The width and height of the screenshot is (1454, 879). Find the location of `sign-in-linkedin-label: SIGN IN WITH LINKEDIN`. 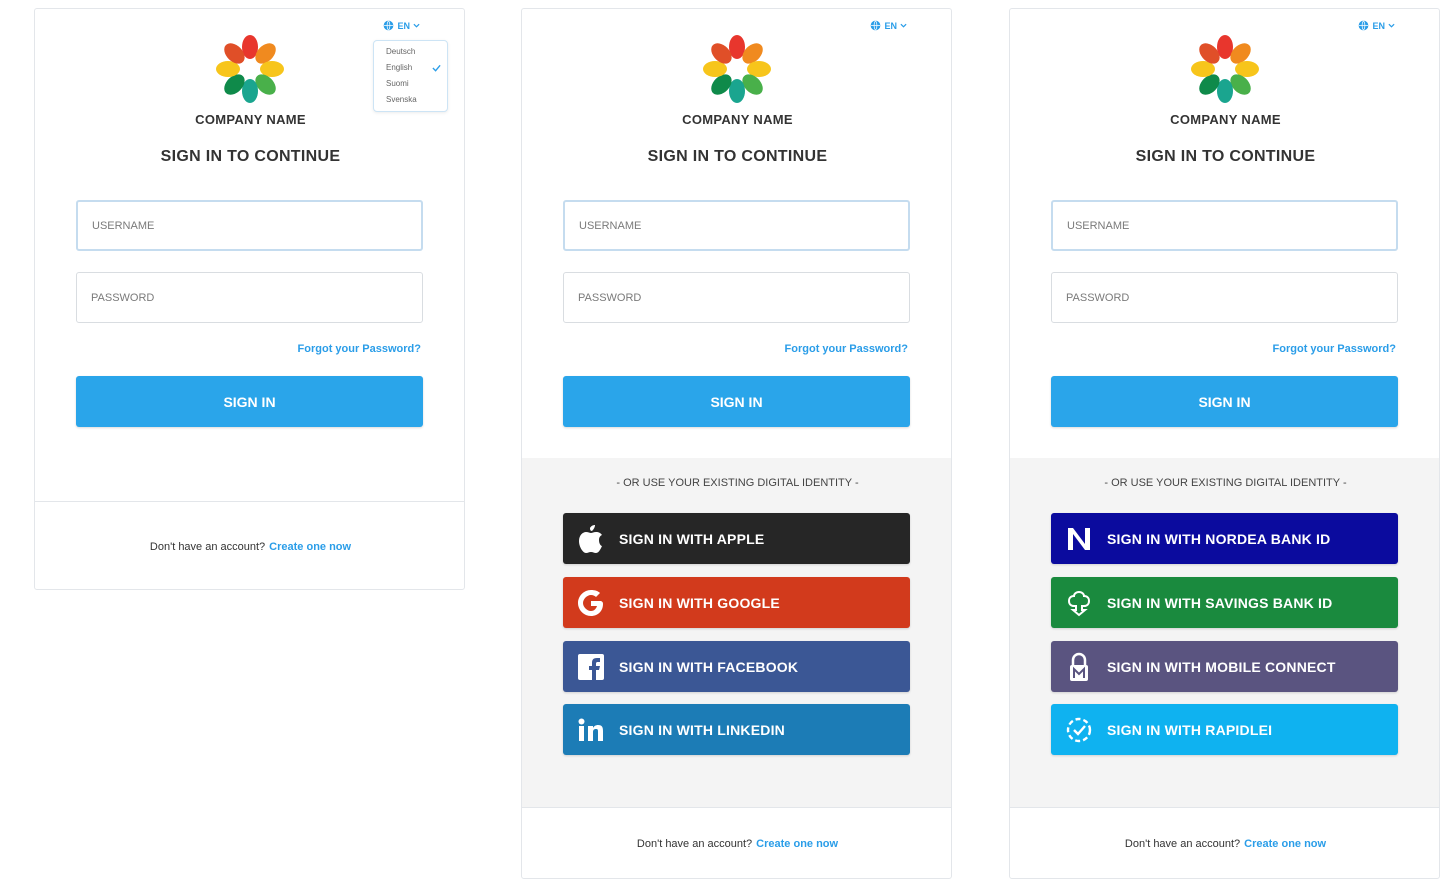

sign-in-linkedin-label: SIGN IN WITH LINKEDIN is located at coordinates (702, 729).